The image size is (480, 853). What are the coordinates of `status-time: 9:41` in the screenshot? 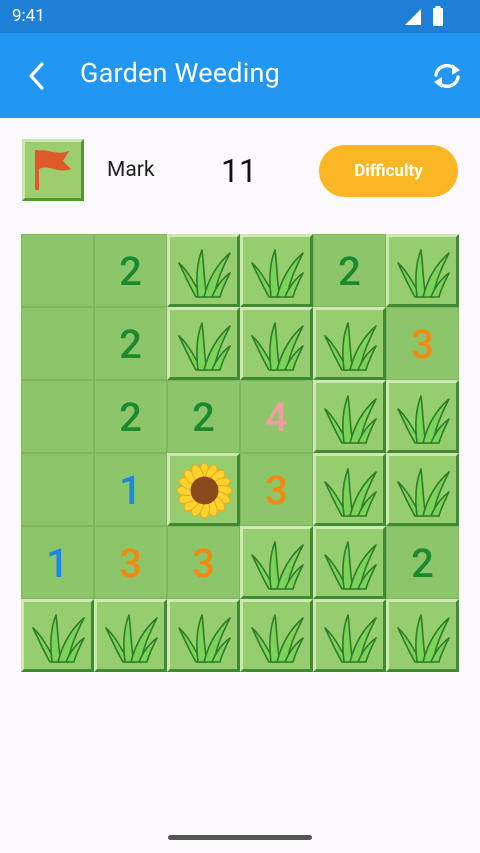 It's located at (28, 16).